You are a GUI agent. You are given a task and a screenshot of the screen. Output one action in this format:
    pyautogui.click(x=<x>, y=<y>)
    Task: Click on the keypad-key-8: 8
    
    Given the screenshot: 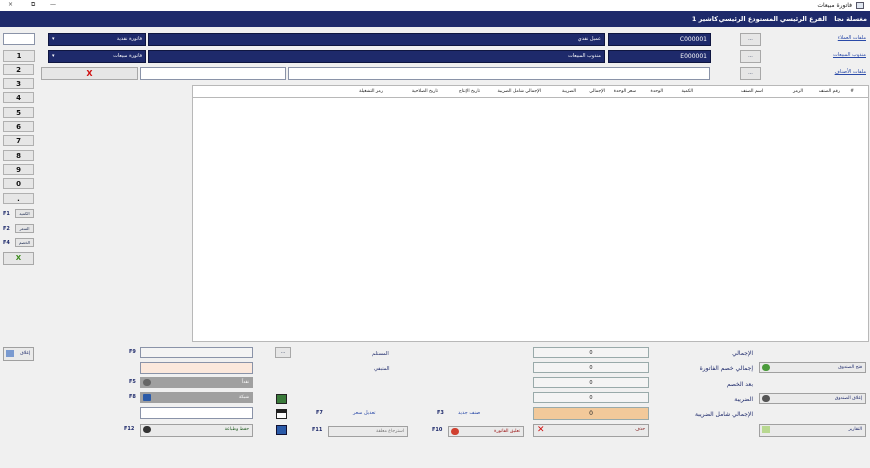 What is the action you would take?
    pyautogui.click(x=18, y=155)
    